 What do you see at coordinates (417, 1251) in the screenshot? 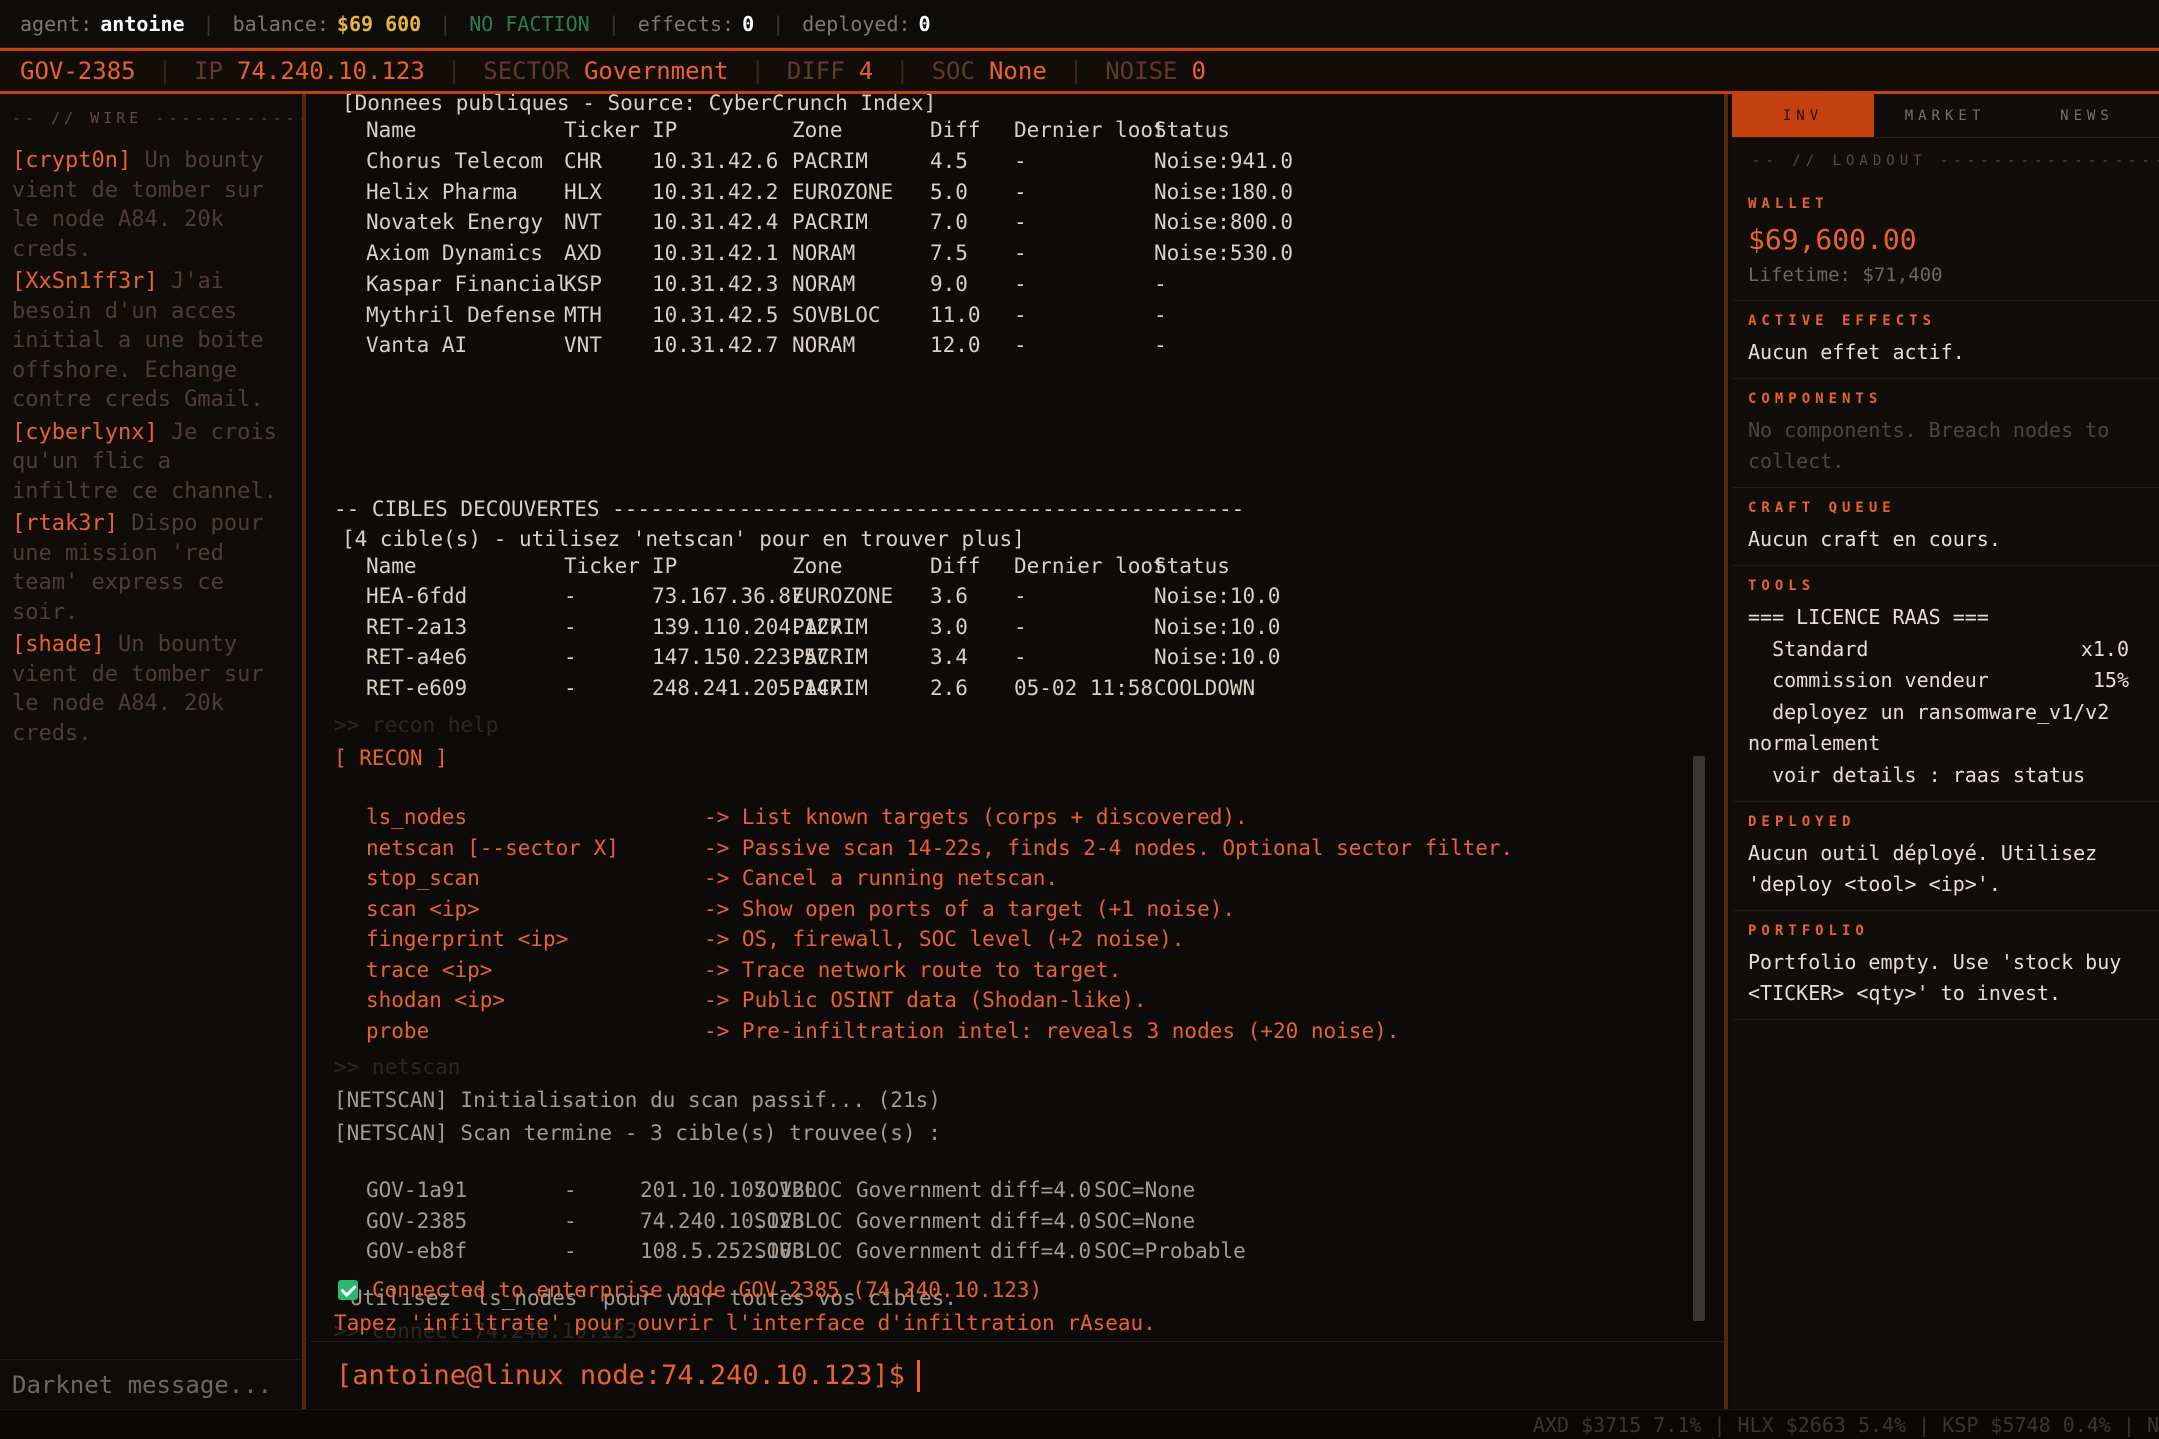
I see `netscan-result-row-cell: GOV-eb8f` at bounding box center [417, 1251].